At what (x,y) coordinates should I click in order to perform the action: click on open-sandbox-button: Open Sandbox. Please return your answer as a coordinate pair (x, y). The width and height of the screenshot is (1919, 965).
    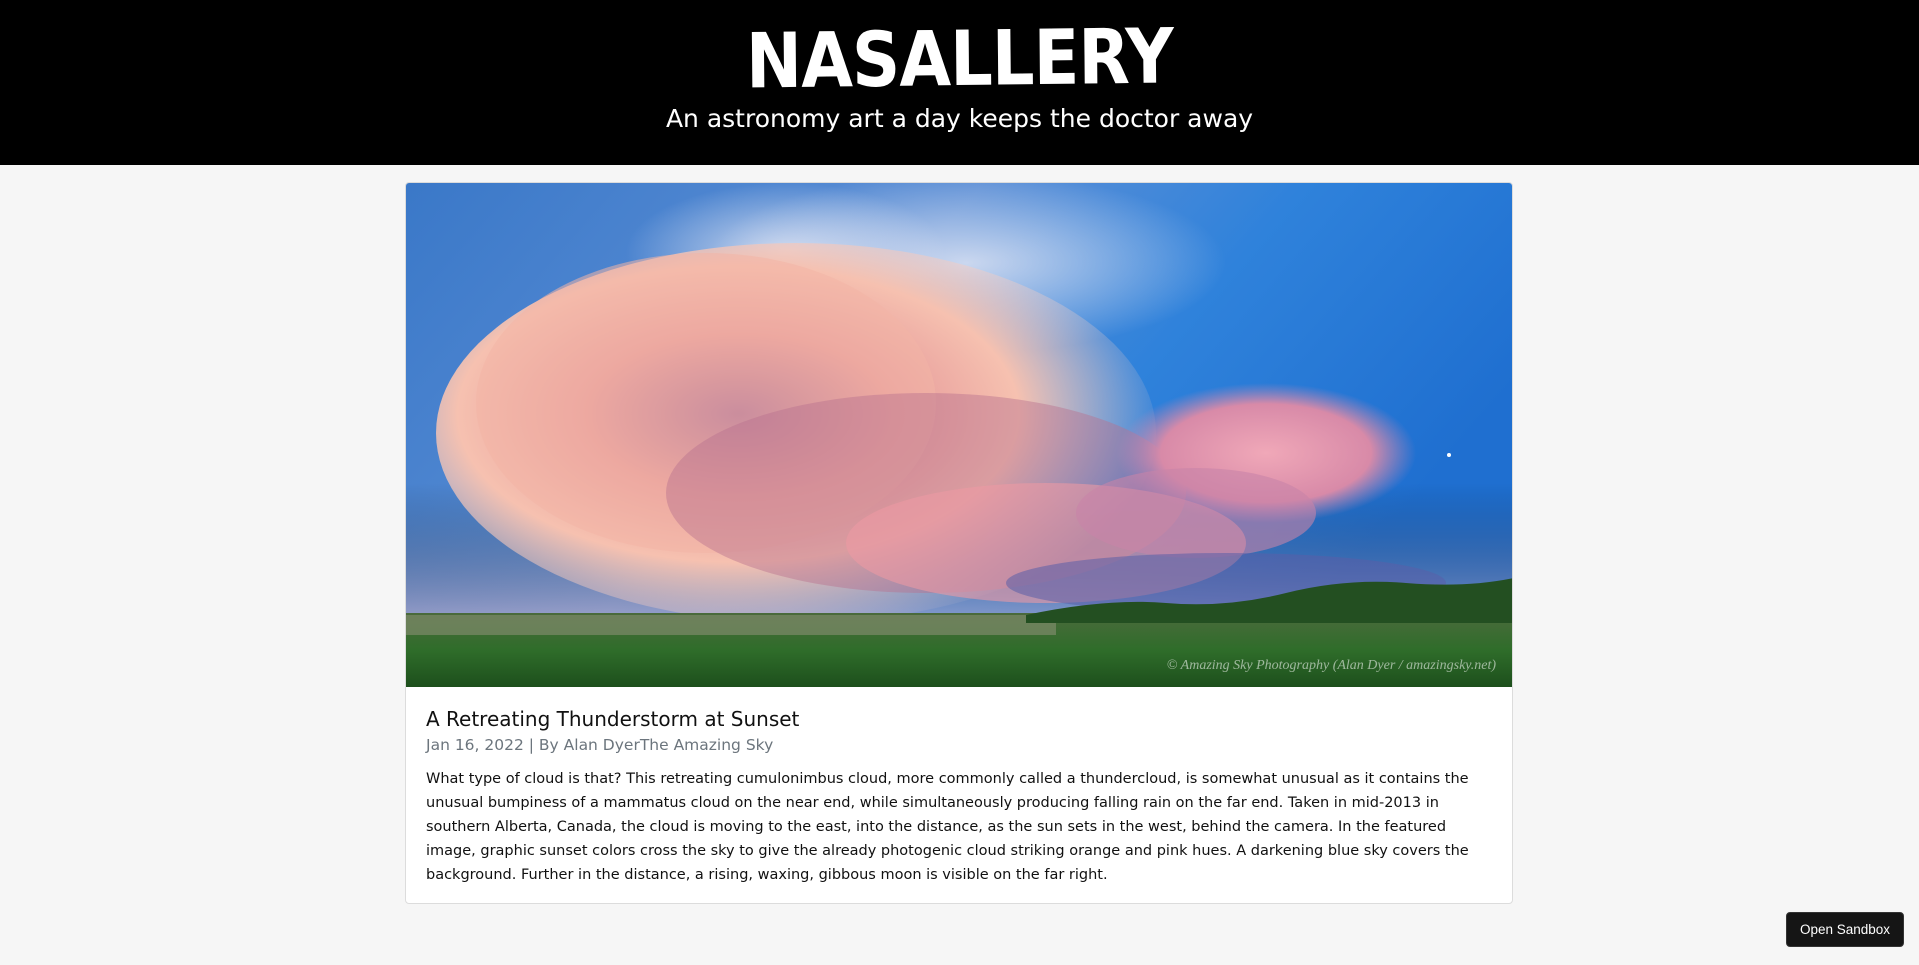
    Looking at the image, I should click on (1845, 929).